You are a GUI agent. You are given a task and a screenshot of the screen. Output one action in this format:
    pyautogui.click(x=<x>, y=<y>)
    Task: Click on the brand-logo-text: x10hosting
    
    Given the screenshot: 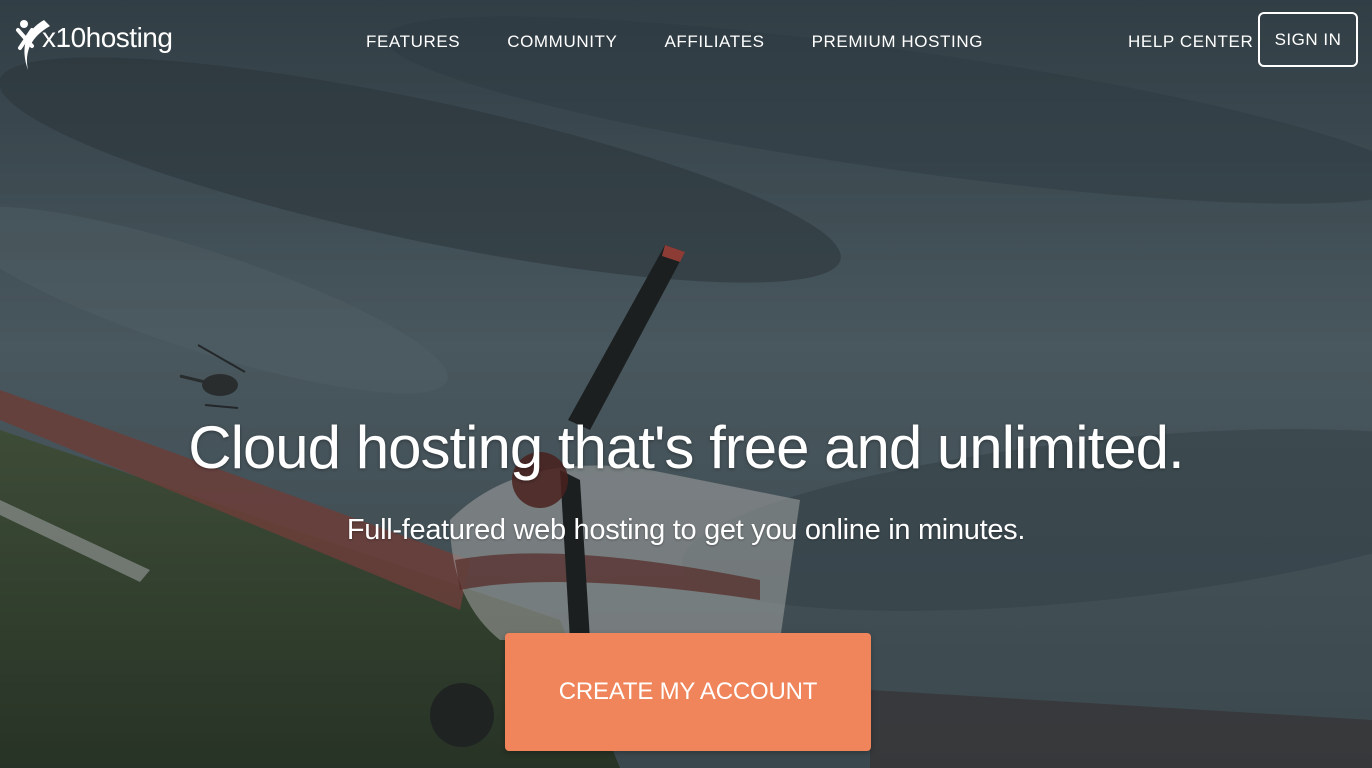 What is the action you would take?
    pyautogui.click(x=107, y=37)
    